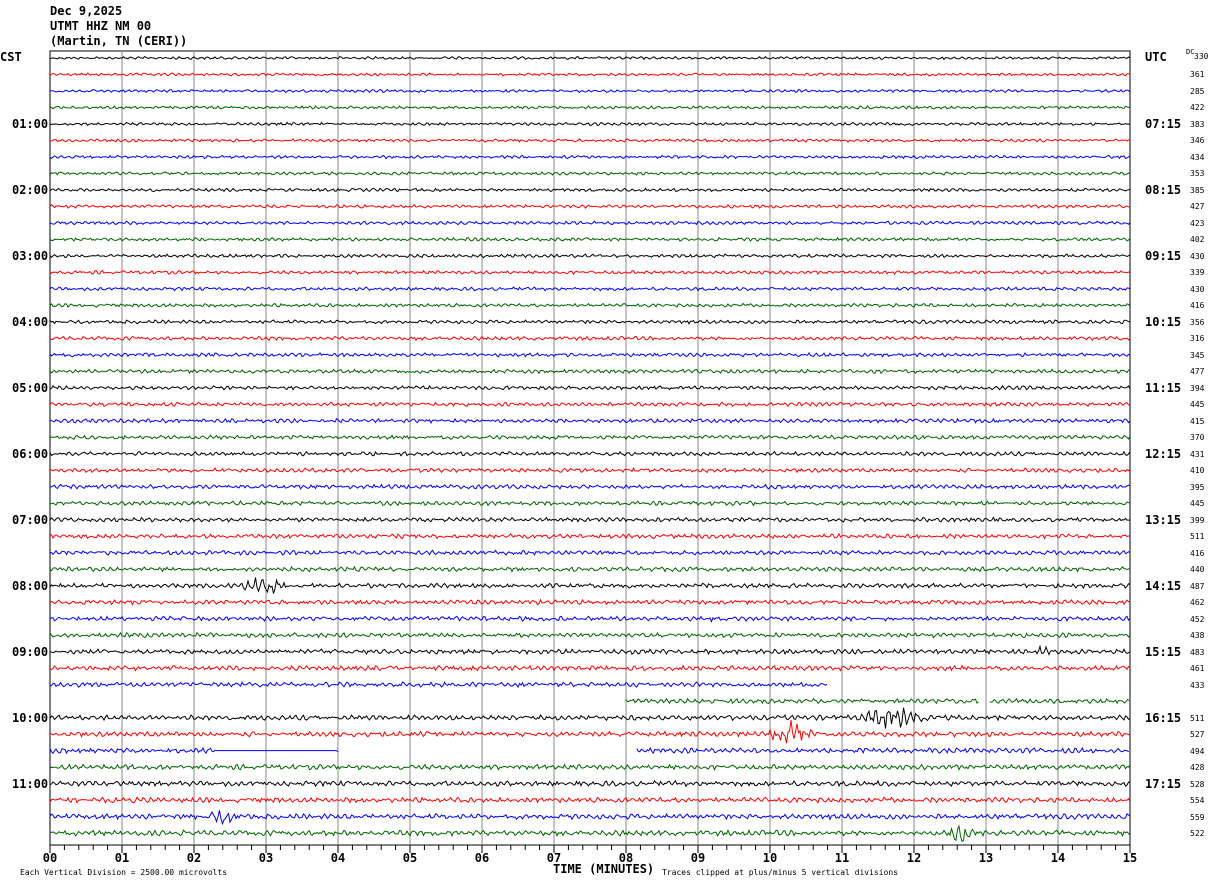 The height and width of the screenshot is (886, 1210). What do you see at coordinates (1058, 858) in the screenshot?
I see `x-tick-label: 14` at bounding box center [1058, 858].